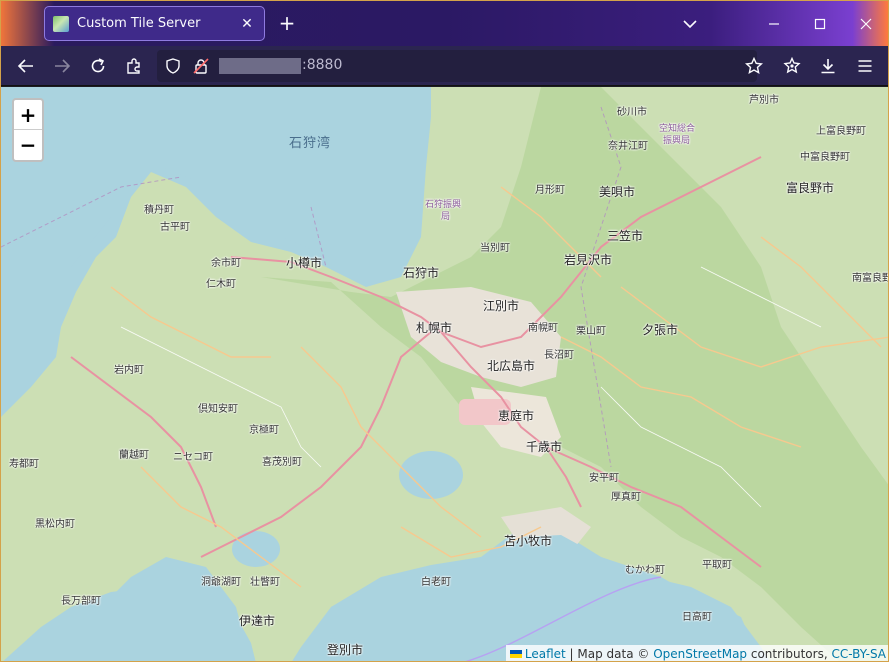 The width and height of the screenshot is (889, 662). Describe the element at coordinates (28, 145) in the screenshot. I see `zoom-out-button: −` at that location.